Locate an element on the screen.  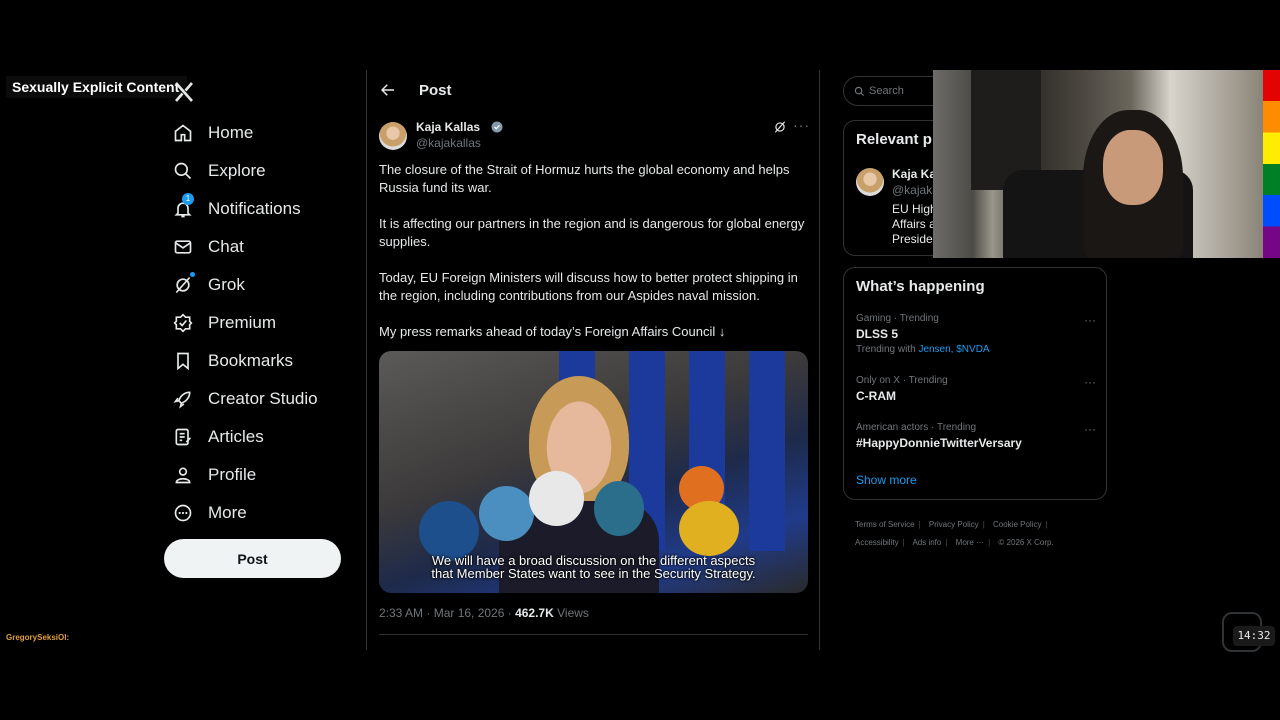
sidebar-item-label: Creator Studio is located at coordinates (263, 398).